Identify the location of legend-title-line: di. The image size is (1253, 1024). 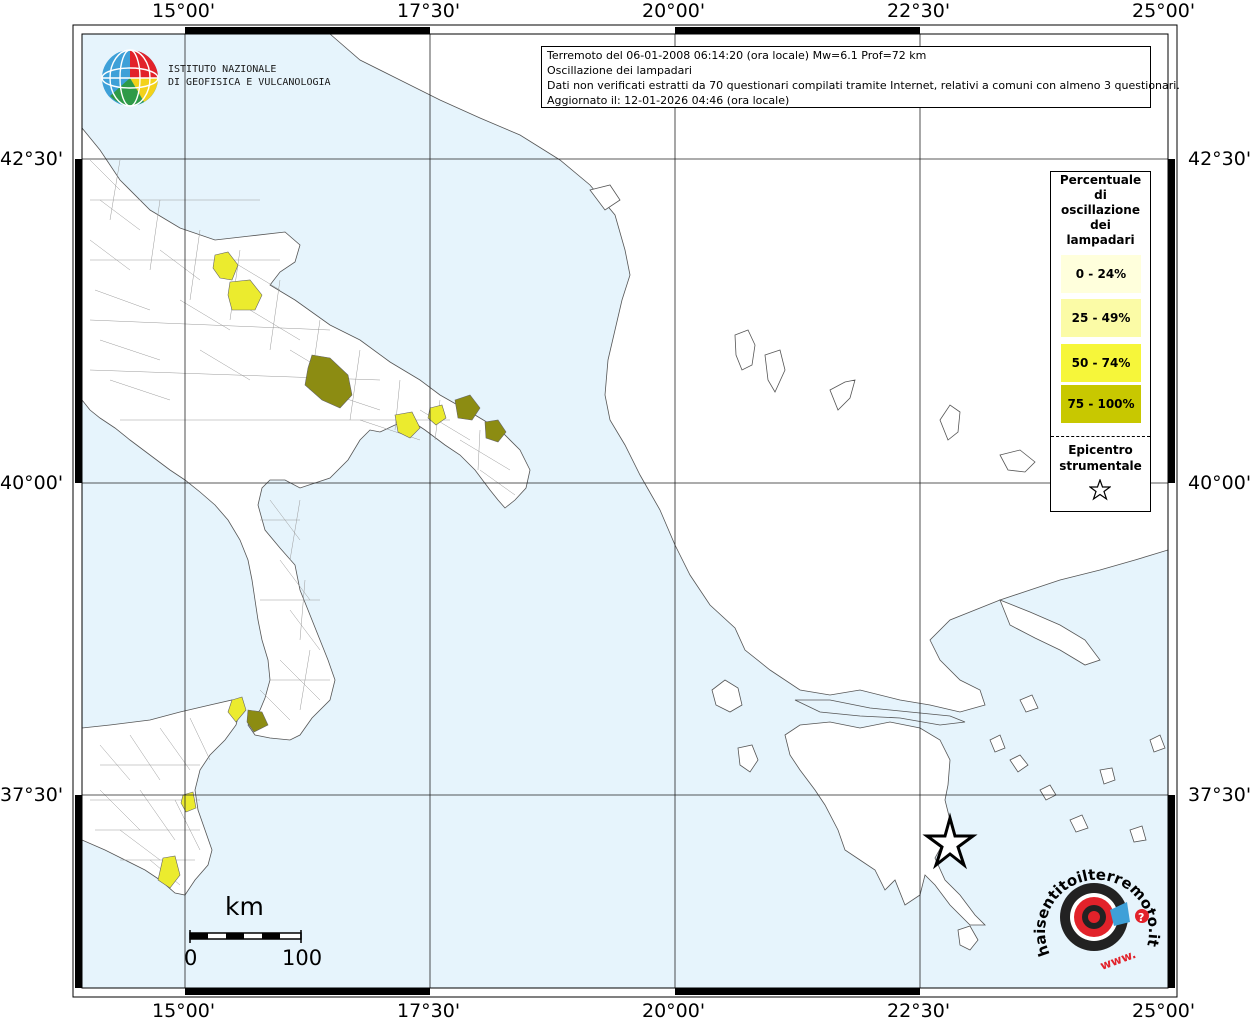
(1100, 195).